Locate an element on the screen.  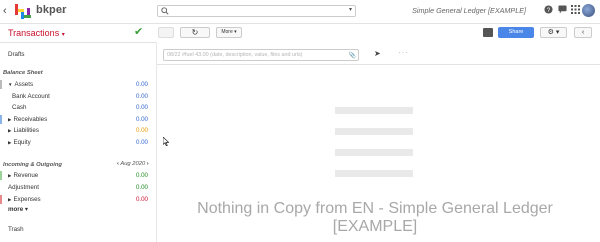
paperclip-icon: 📎 is located at coordinates (352, 56).